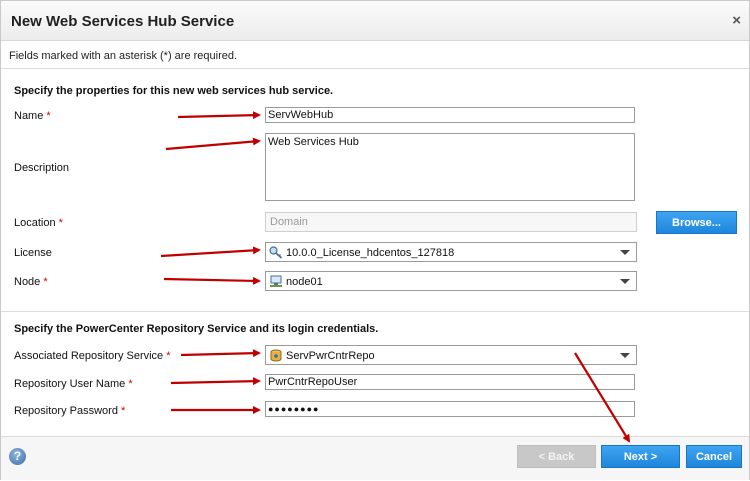 The width and height of the screenshot is (750, 481). What do you see at coordinates (451, 281) in the screenshot?
I see `node-select: node01` at bounding box center [451, 281].